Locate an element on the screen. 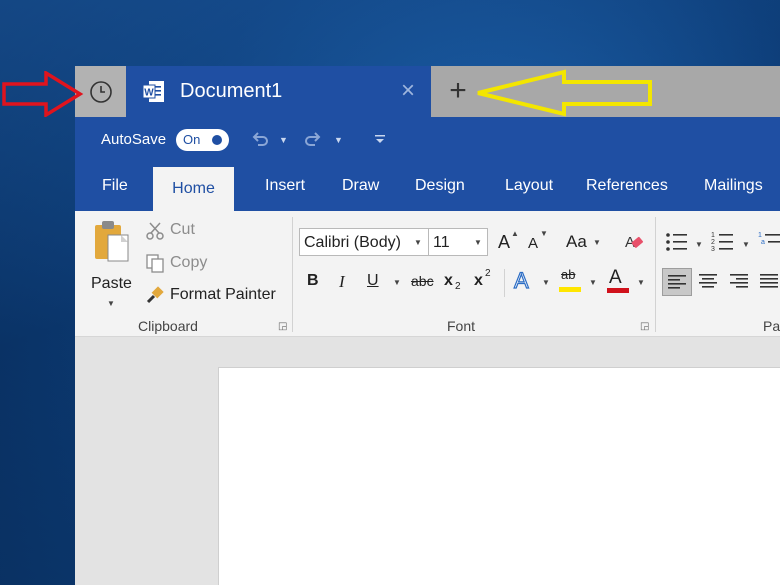 Image resolution: width=780 pixels, height=585 pixels. autosave-label: AutoSave is located at coordinates (134, 139).